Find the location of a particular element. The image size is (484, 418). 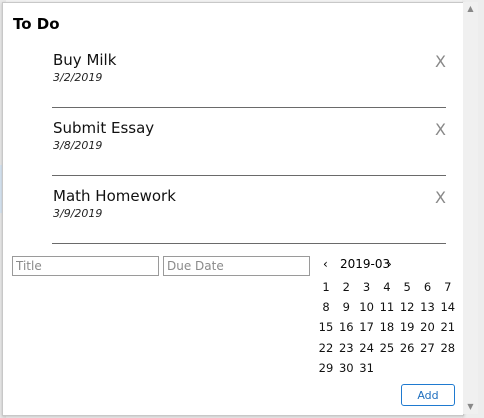

todo-item: Math Homework 3/9/2019 X is located at coordinates (249, 215).